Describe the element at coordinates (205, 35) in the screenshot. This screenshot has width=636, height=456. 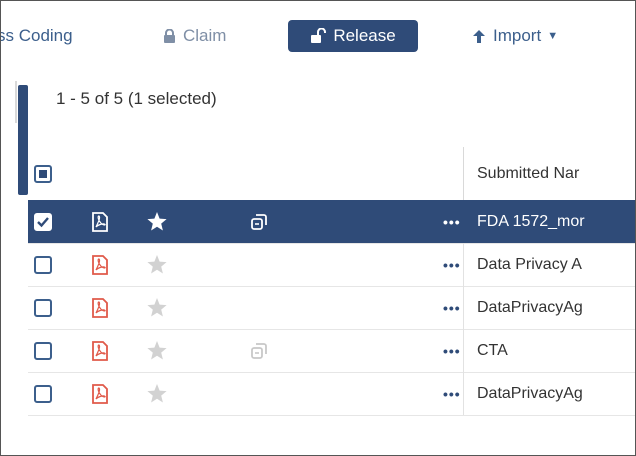
I see `claim-label: Claim` at that location.